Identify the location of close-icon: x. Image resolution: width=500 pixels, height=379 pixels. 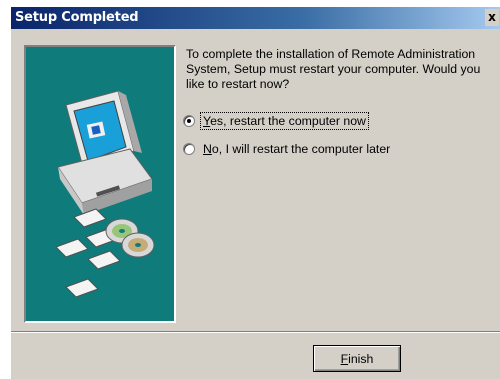
(492, 17).